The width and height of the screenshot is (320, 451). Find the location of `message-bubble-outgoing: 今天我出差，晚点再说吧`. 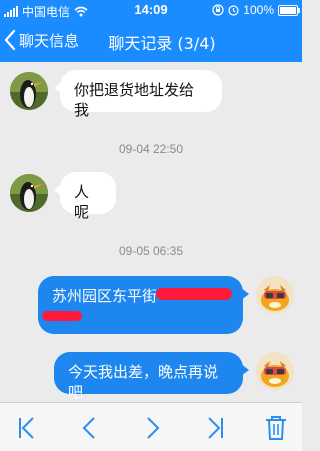

message-bubble-outgoing: 今天我出差，晚点再说吧 is located at coordinates (151, 376).